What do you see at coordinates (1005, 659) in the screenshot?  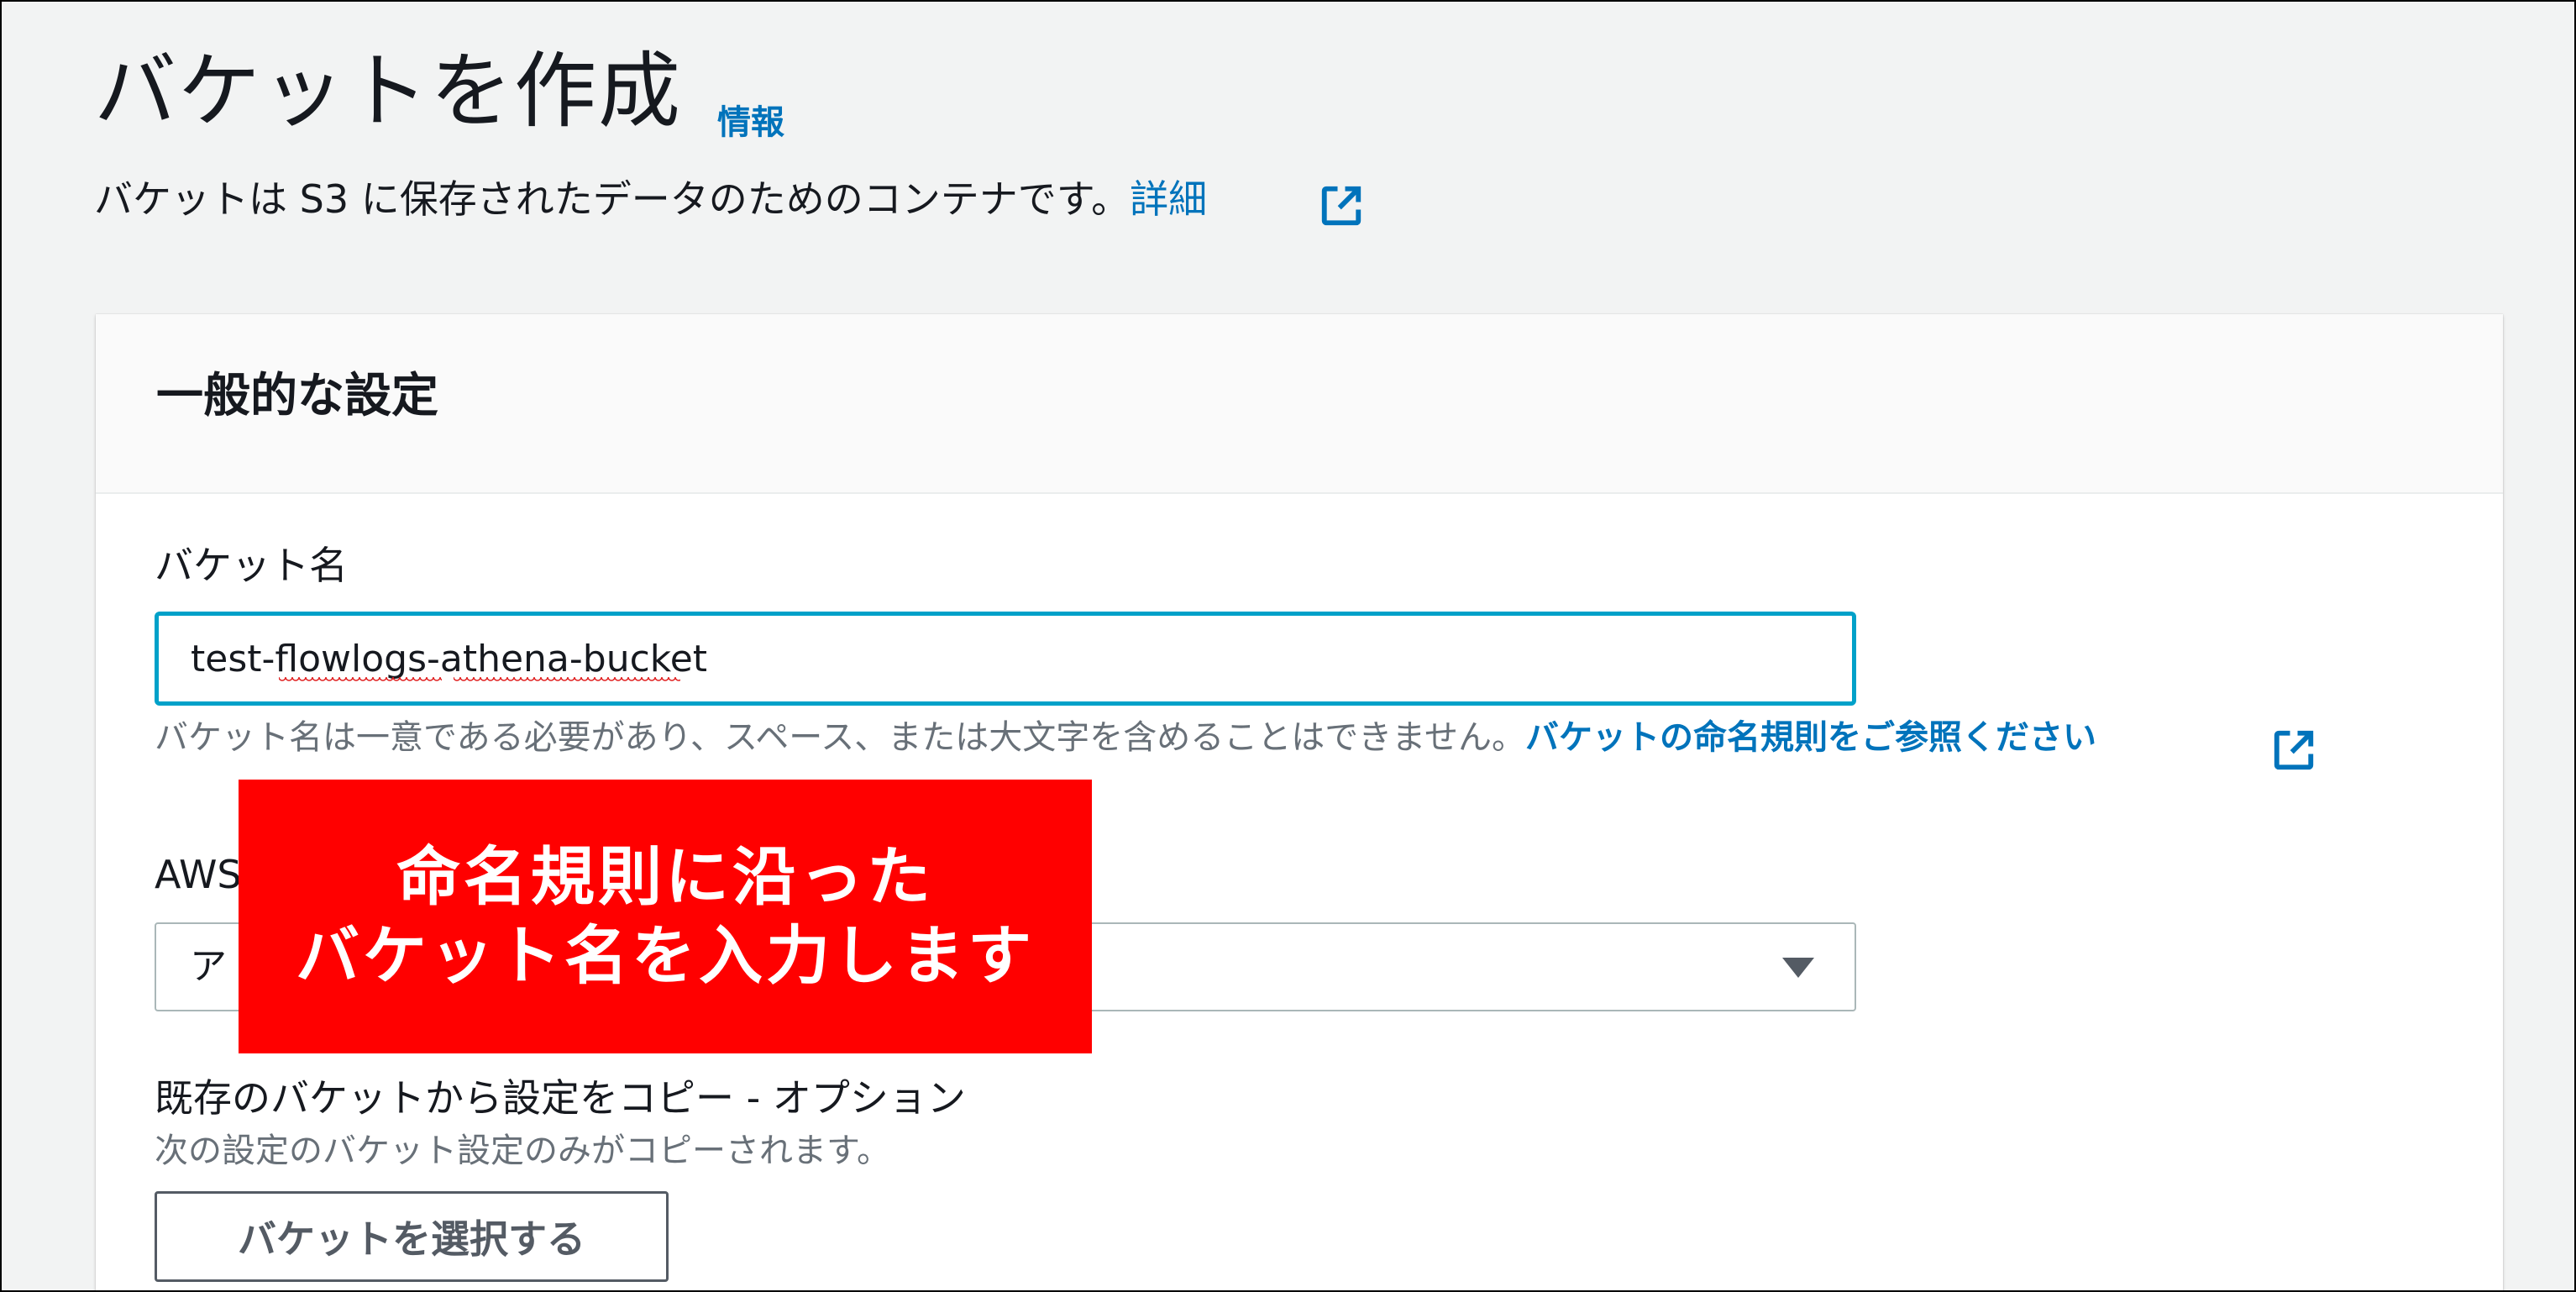 I see `bucket-name-input` at bounding box center [1005, 659].